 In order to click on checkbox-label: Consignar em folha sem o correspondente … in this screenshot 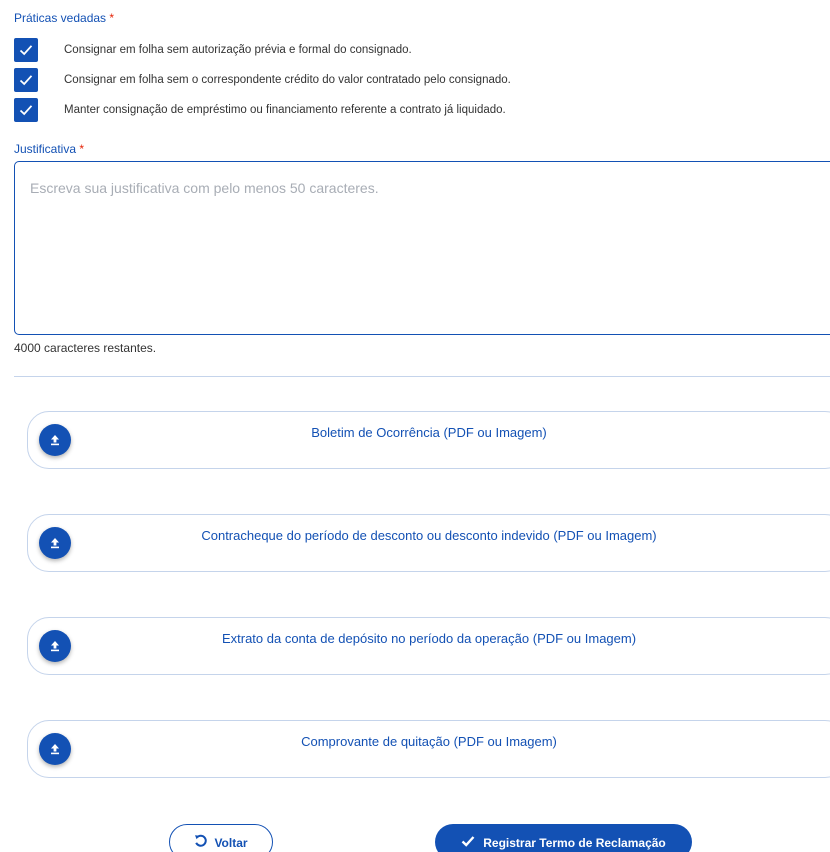, I will do `click(287, 80)`.